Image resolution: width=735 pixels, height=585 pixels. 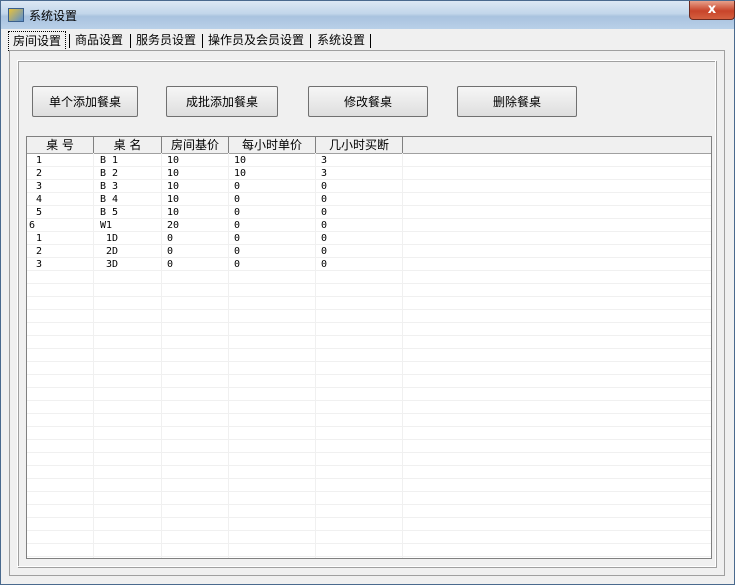 I want to click on window-title: 系统设置, so click(x=53, y=16).